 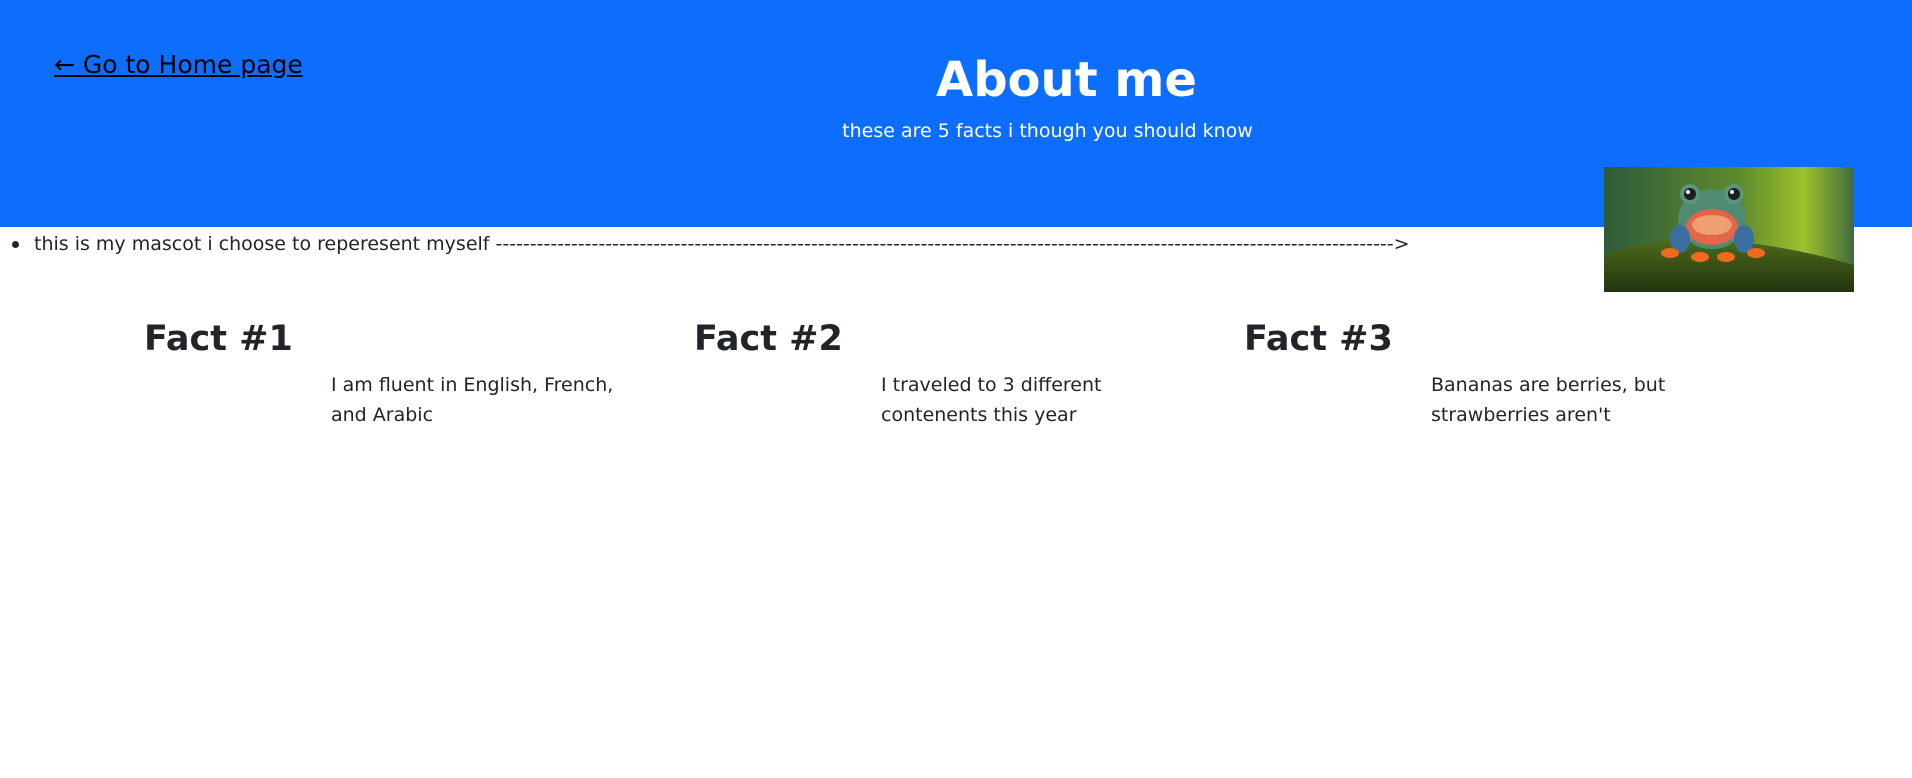 What do you see at coordinates (218, 339) in the screenshot?
I see `fact-1-title: Fact #1` at bounding box center [218, 339].